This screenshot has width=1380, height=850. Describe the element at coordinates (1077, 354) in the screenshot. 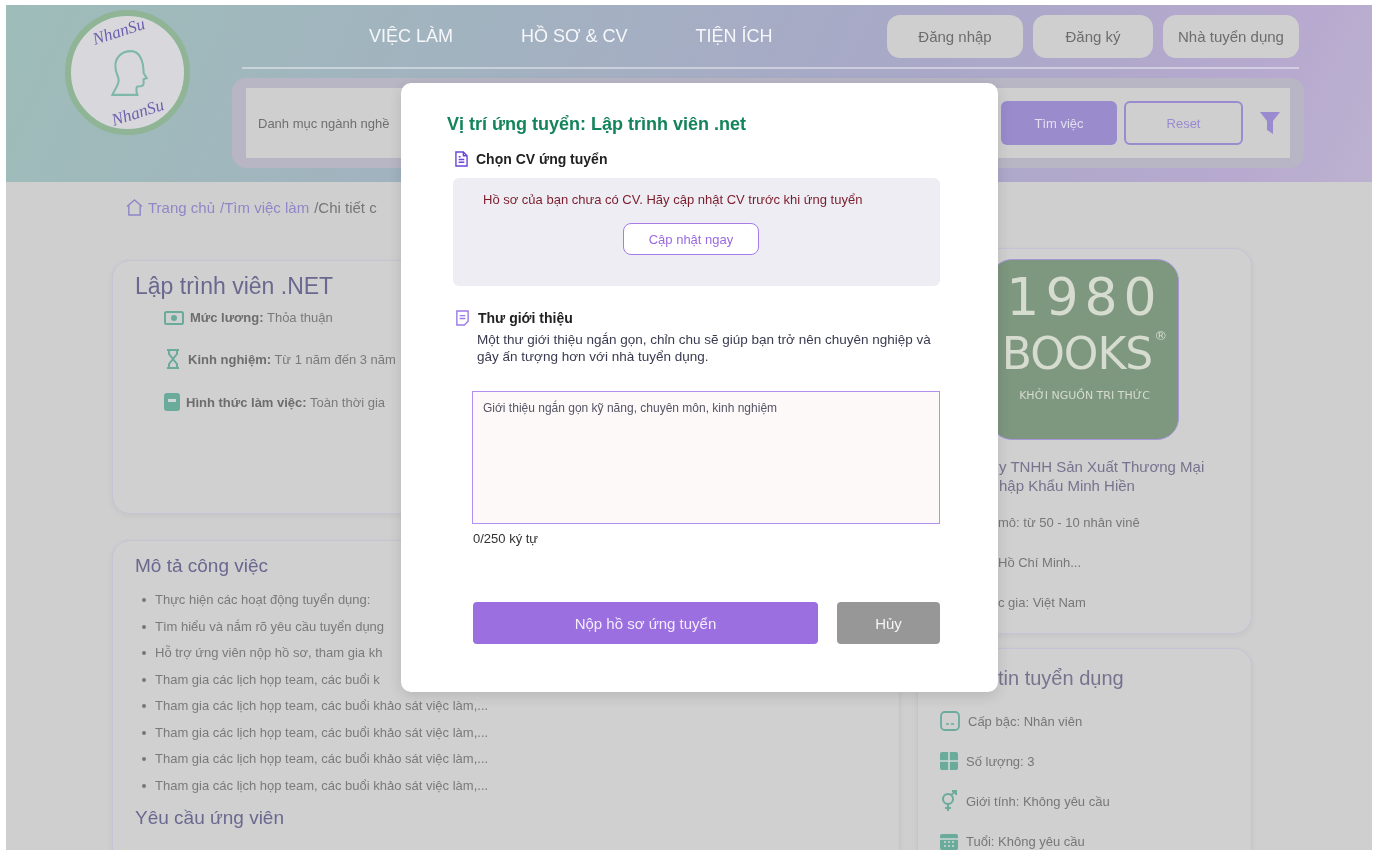

I see `logo-text: BOOKS` at that location.